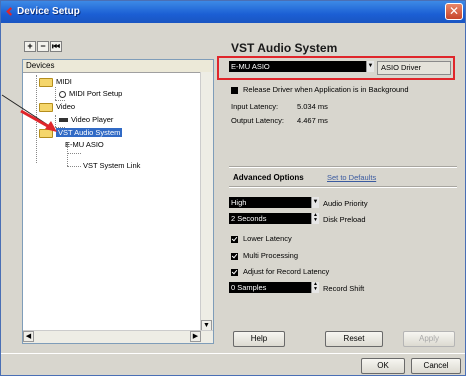  What do you see at coordinates (345, 203) in the screenshot?
I see `audio-priority-label: Audio Priority` at bounding box center [345, 203].